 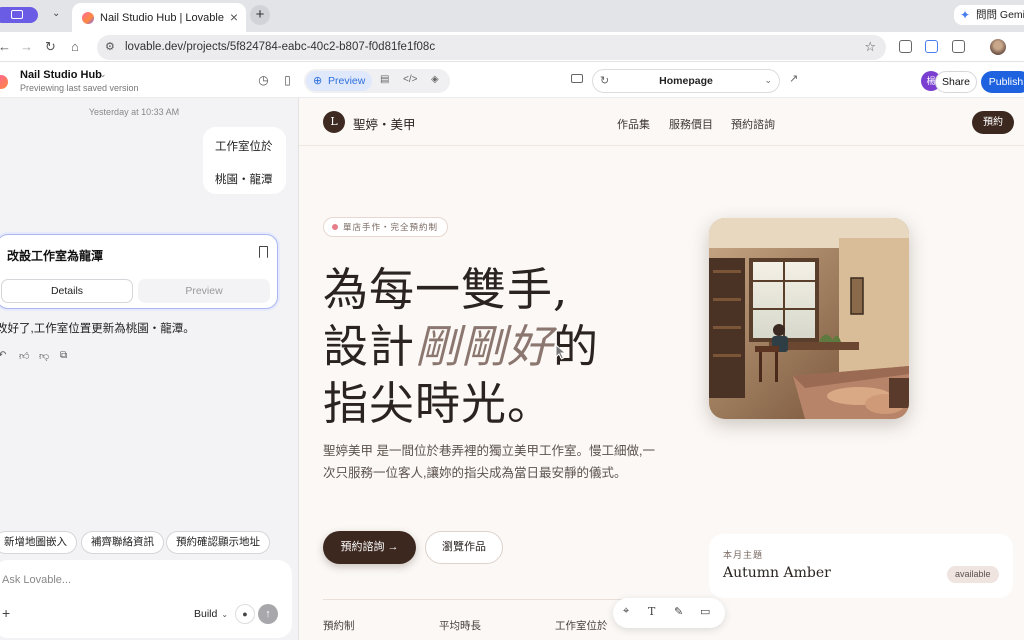 I want to click on preview-tab-label: Preview, so click(x=347, y=81).